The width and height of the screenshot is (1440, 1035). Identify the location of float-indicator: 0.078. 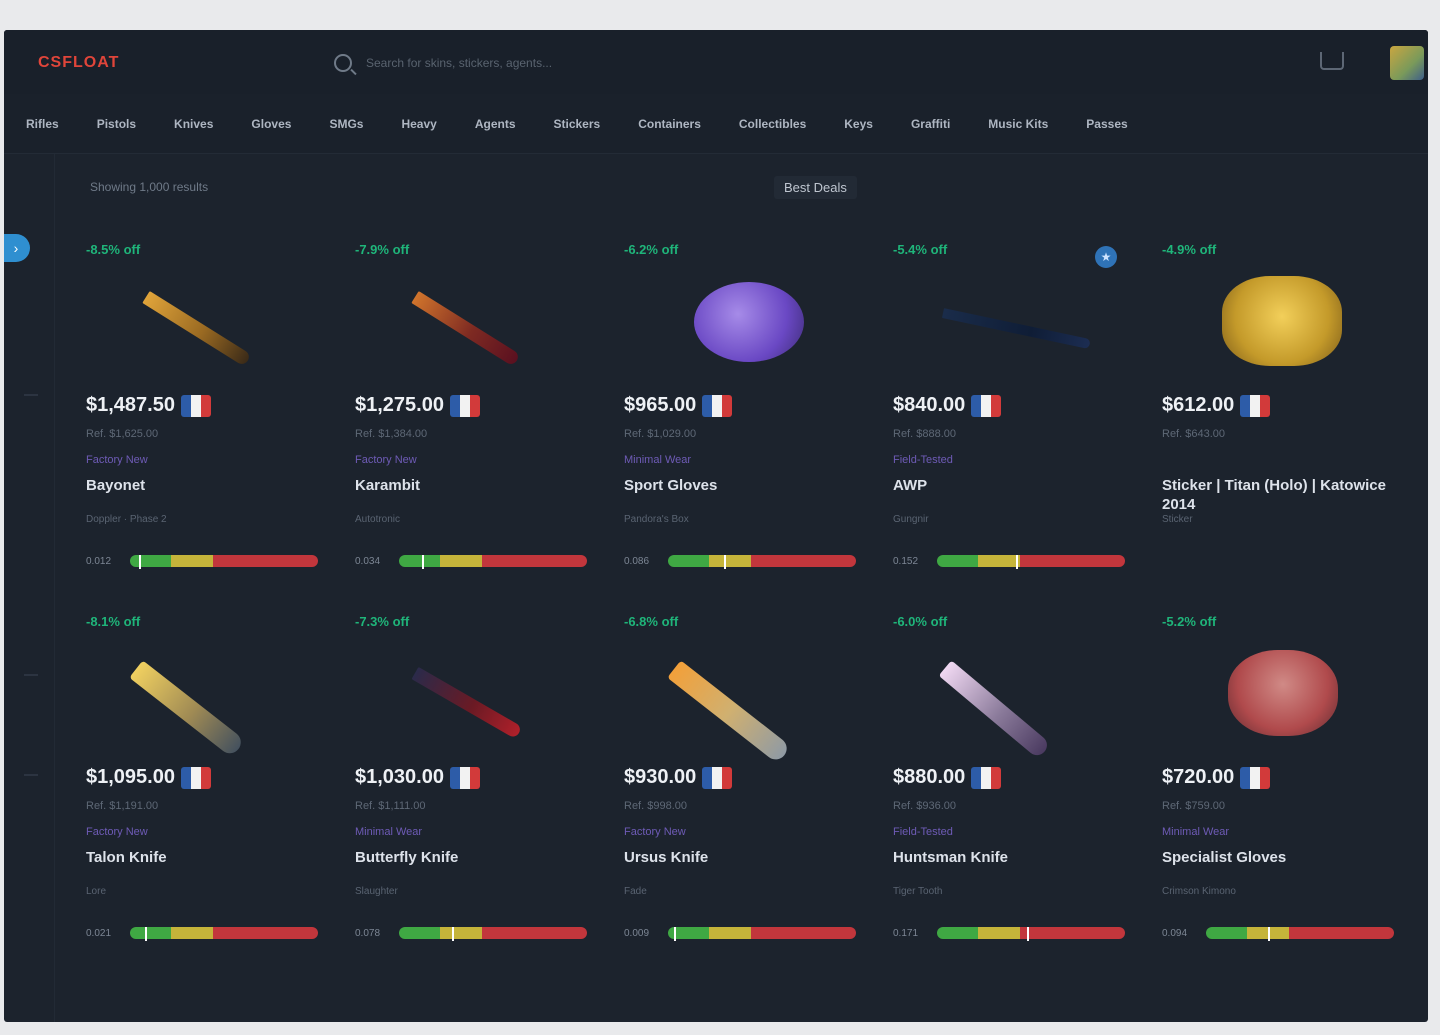
(471, 933).